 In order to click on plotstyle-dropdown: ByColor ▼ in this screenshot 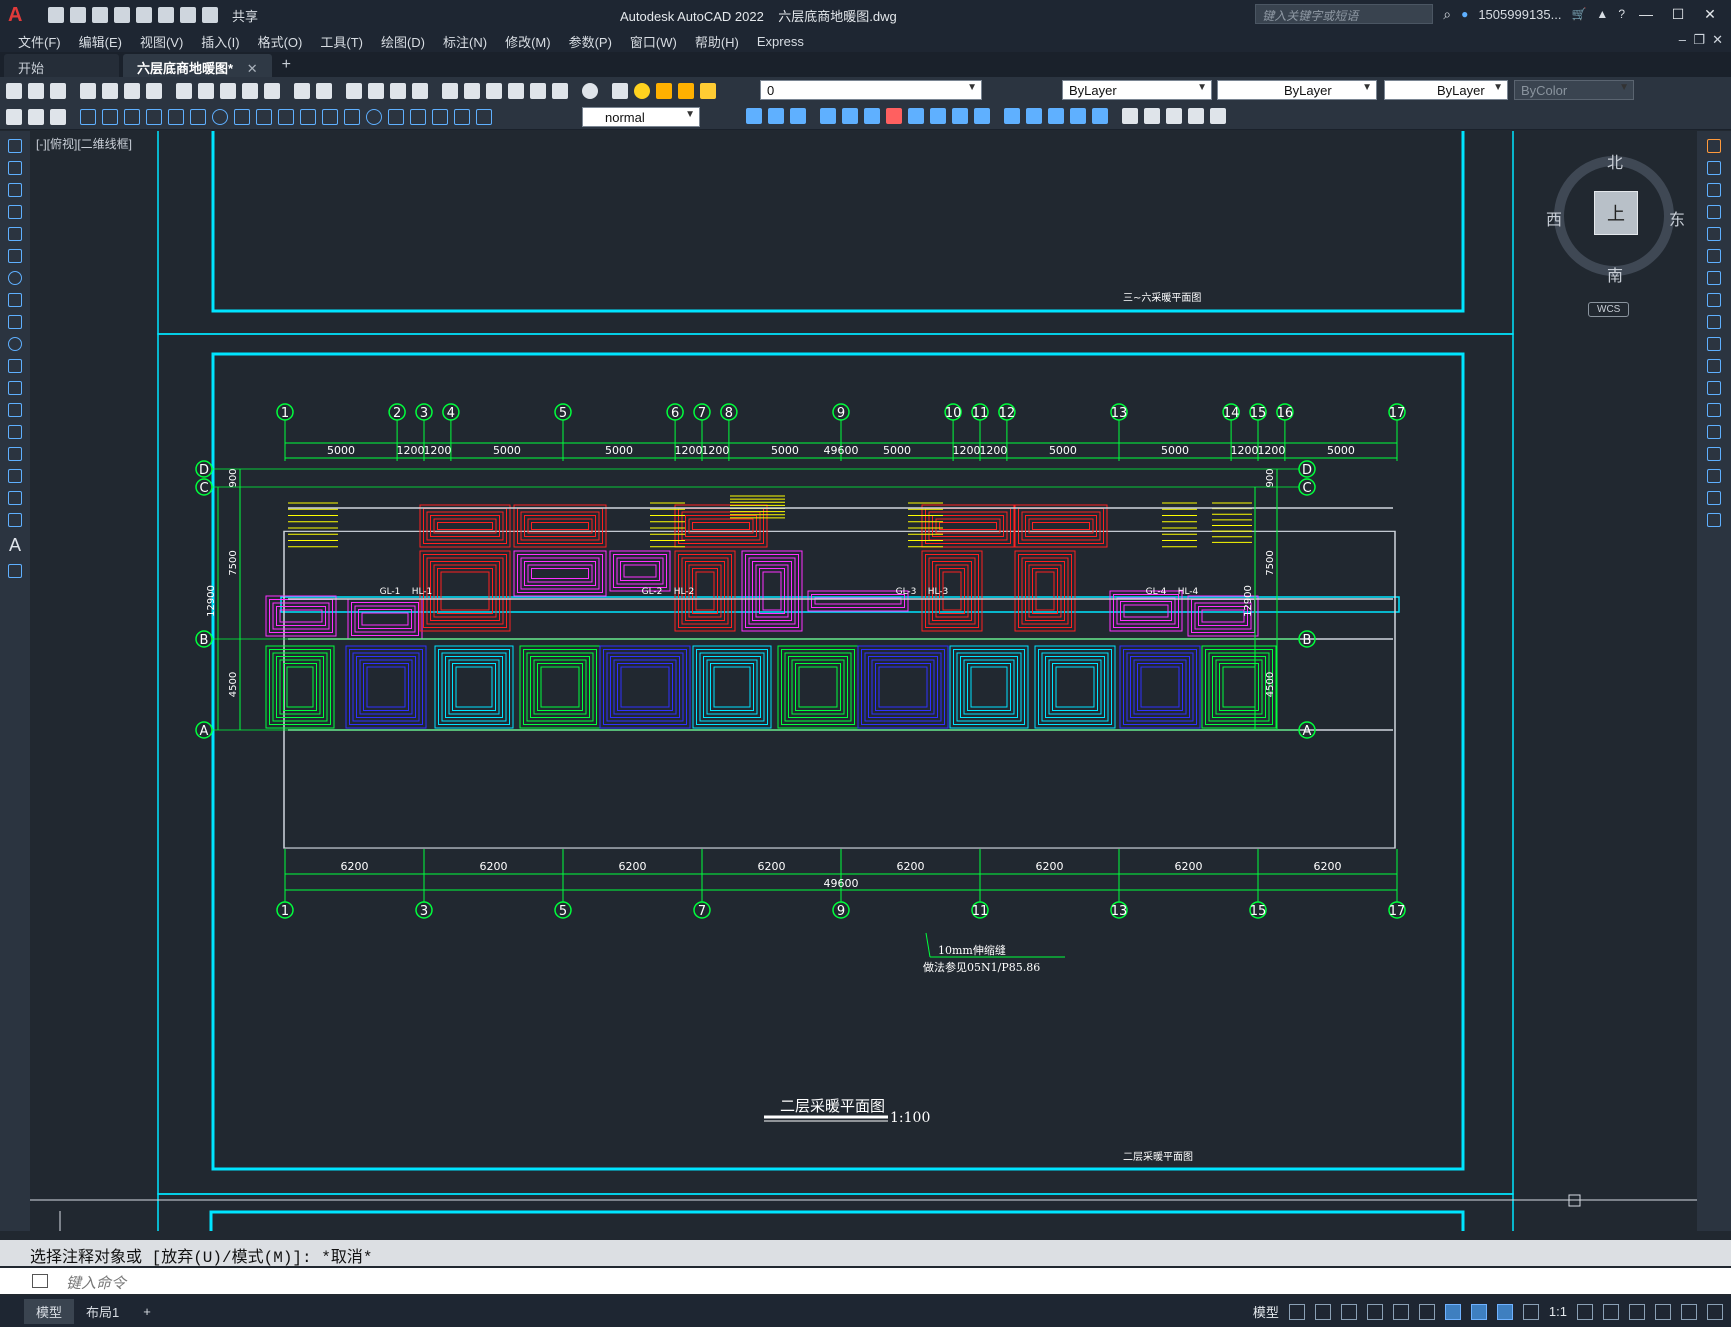, I will do `click(1574, 90)`.